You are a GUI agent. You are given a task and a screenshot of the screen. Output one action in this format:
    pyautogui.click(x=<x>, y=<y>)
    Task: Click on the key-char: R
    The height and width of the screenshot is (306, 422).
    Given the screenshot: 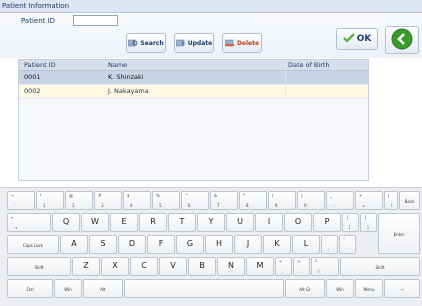 What is the action you would take?
    pyautogui.click(x=153, y=221)
    